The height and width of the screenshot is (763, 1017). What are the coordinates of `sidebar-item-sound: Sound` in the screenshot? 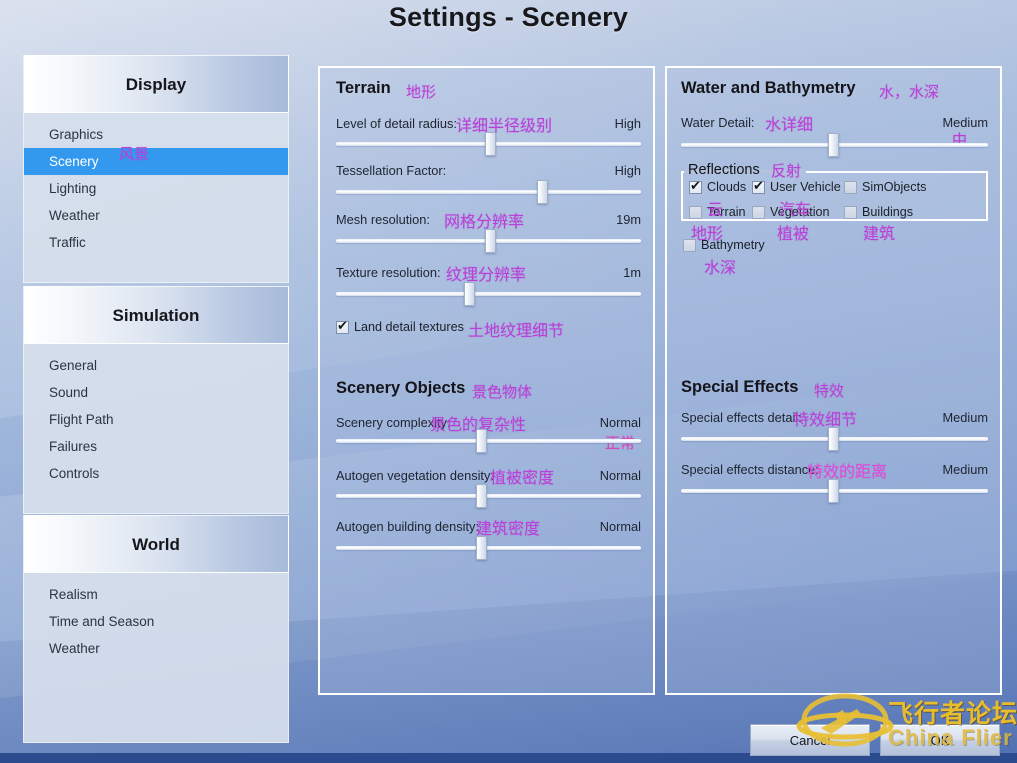 It's located at (156, 392).